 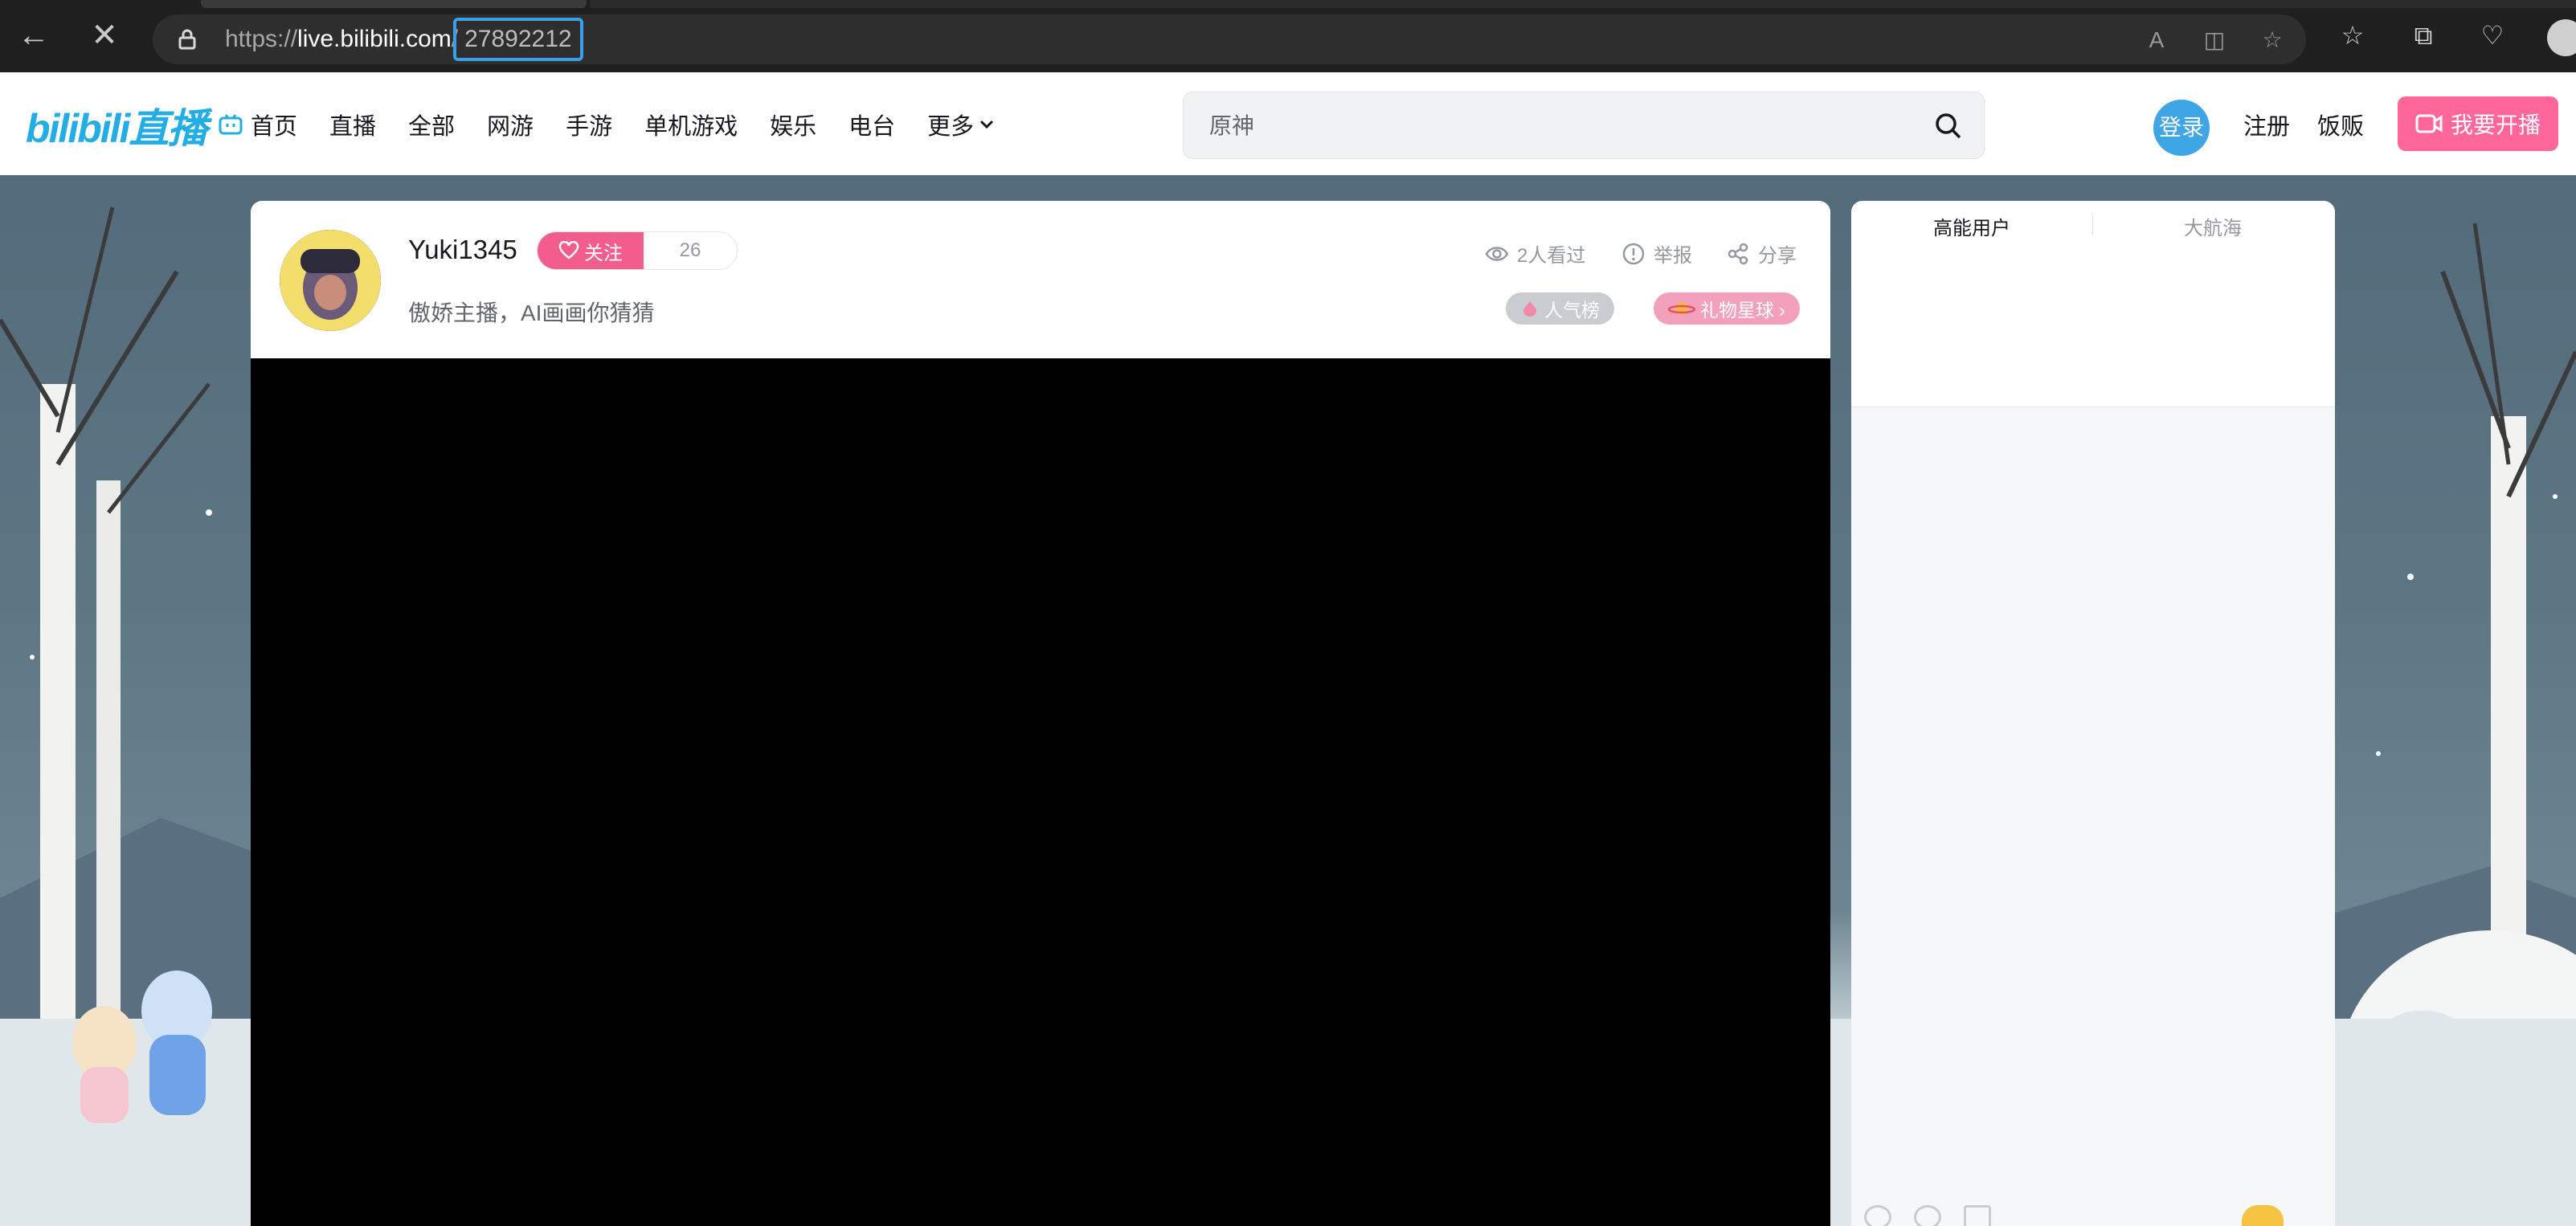 I want to click on nav-item-more: 更多, so click(x=961, y=124).